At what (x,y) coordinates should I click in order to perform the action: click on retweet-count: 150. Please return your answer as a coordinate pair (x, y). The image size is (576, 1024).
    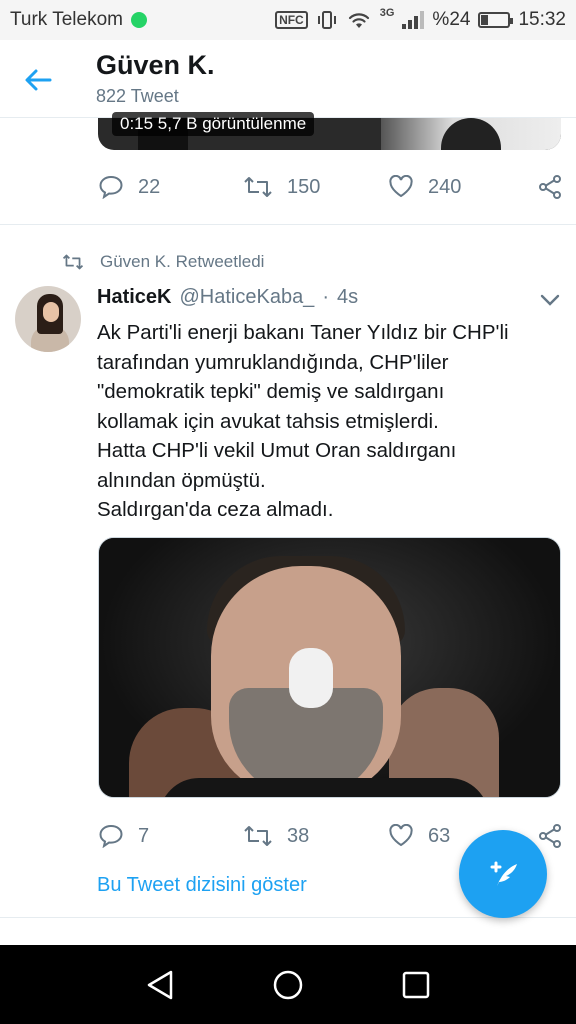
    Looking at the image, I should click on (304, 186).